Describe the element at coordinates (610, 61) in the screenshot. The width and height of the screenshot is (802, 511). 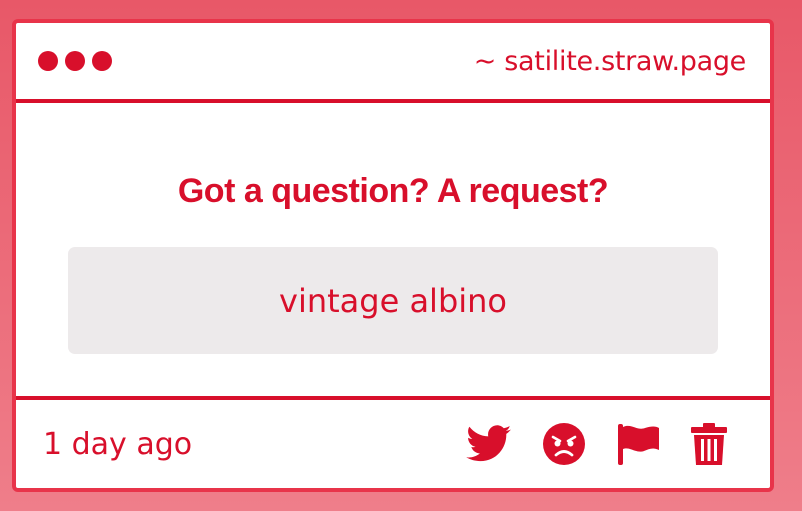
I see `page-url: ~ satilite.straw.page` at that location.